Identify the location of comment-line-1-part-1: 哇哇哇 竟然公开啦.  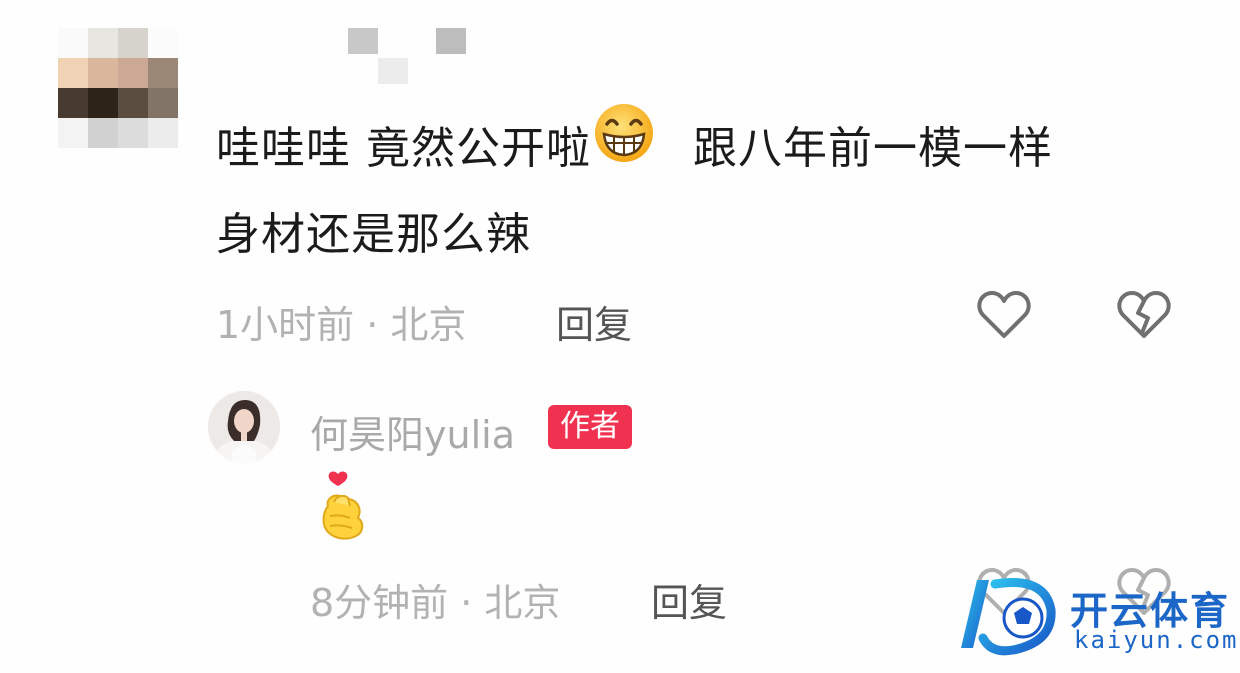
(403, 148).